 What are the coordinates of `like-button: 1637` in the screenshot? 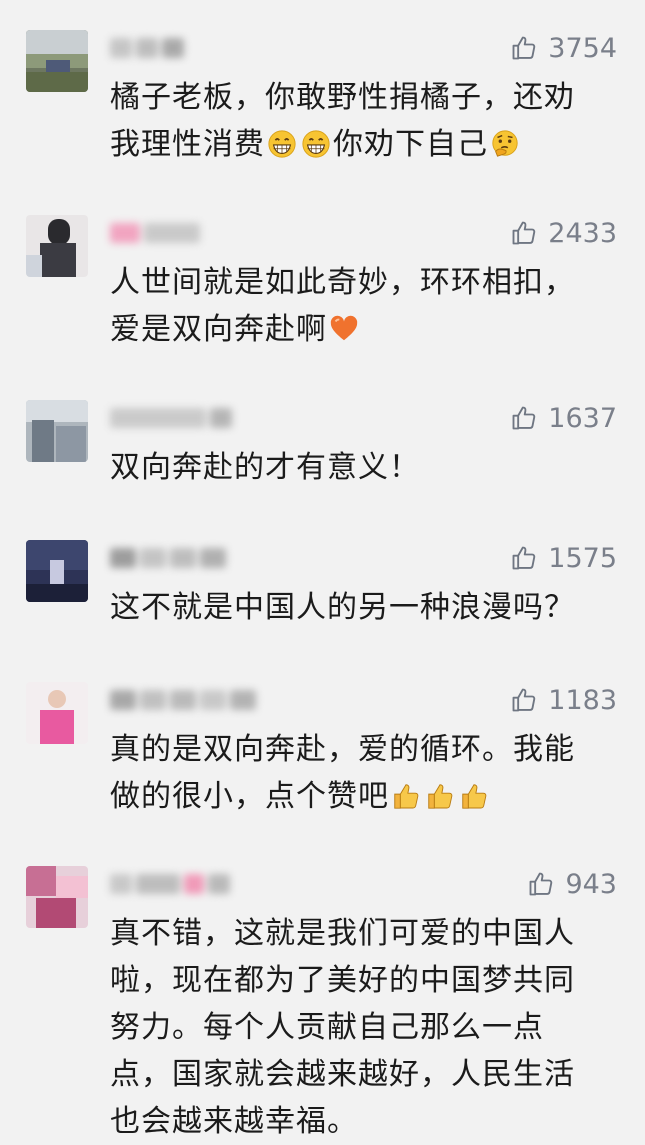 It's located at (563, 418).